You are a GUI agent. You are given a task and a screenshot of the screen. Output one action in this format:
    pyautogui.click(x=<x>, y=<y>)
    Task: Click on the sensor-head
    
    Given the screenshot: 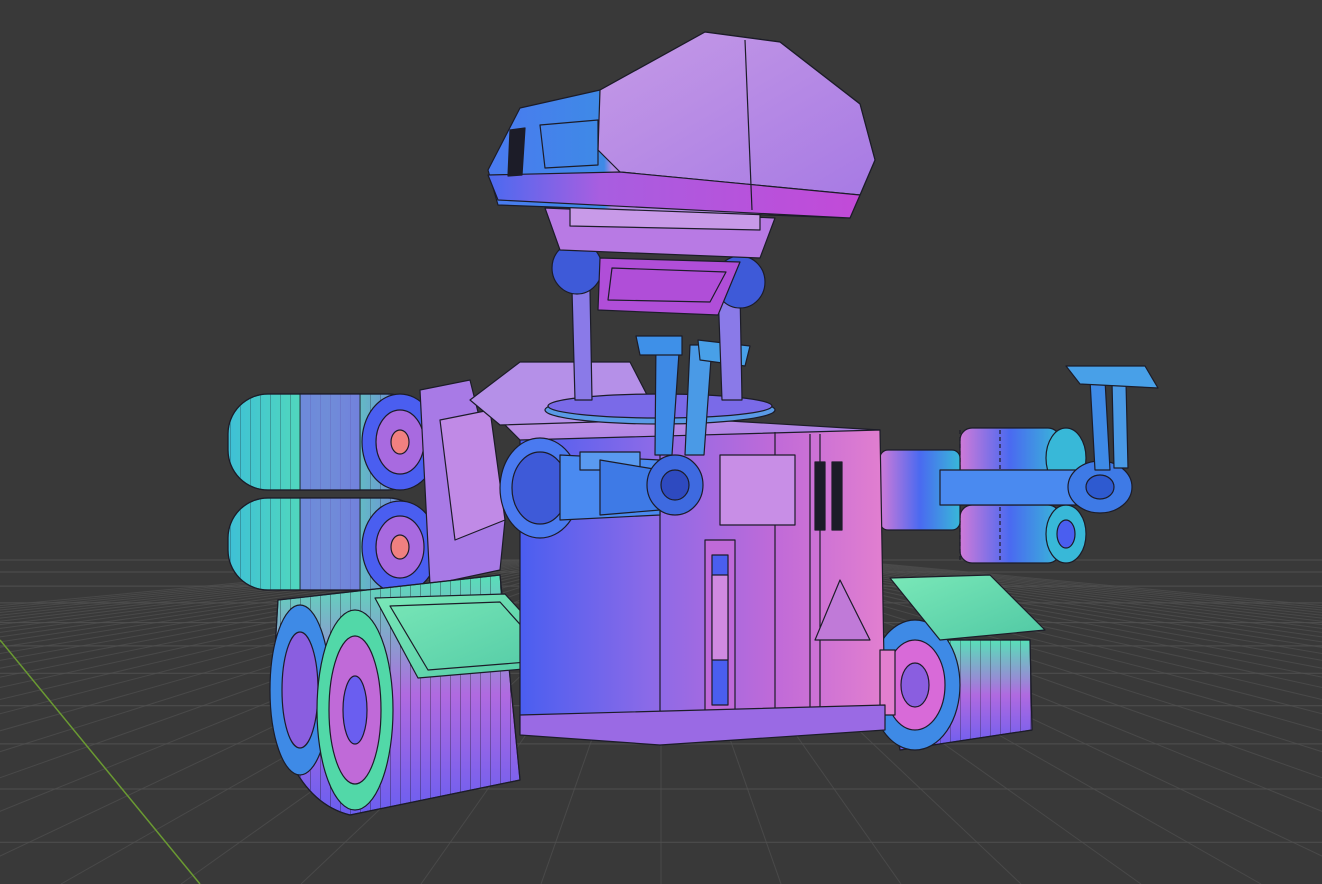 What is the action you would take?
    pyautogui.click(x=681, y=125)
    